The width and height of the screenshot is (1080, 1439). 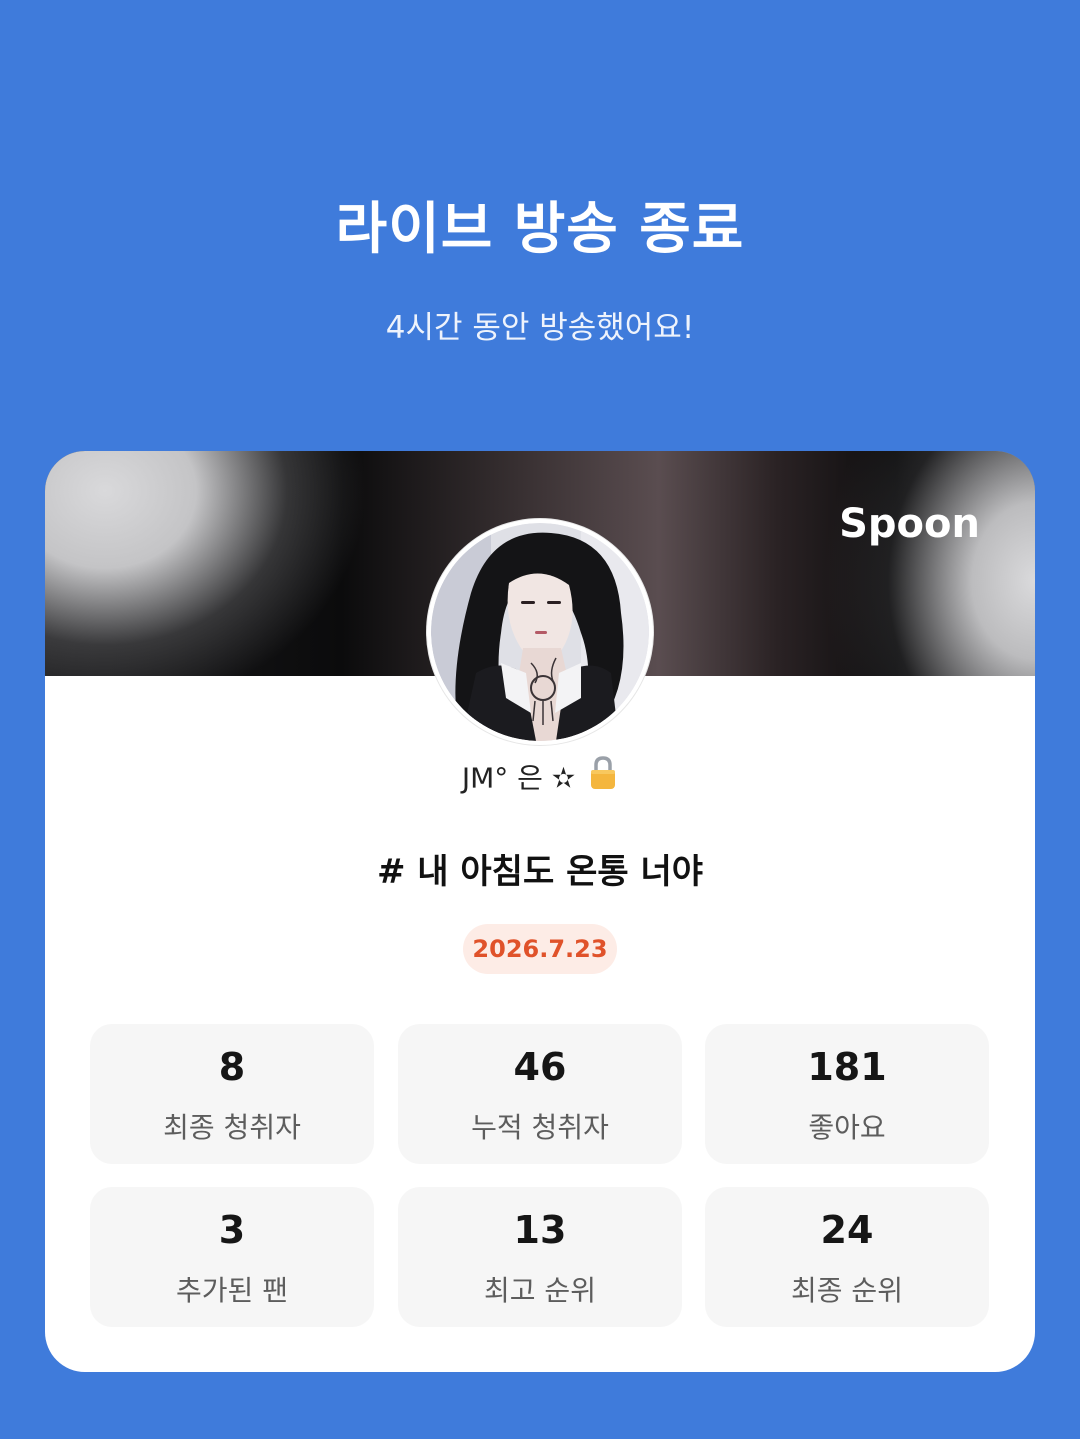 What do you see at coordinates (847, 1290) in the screenshot?
I see `stat-label: 최종 순위` at bounding box center [847, 1290].